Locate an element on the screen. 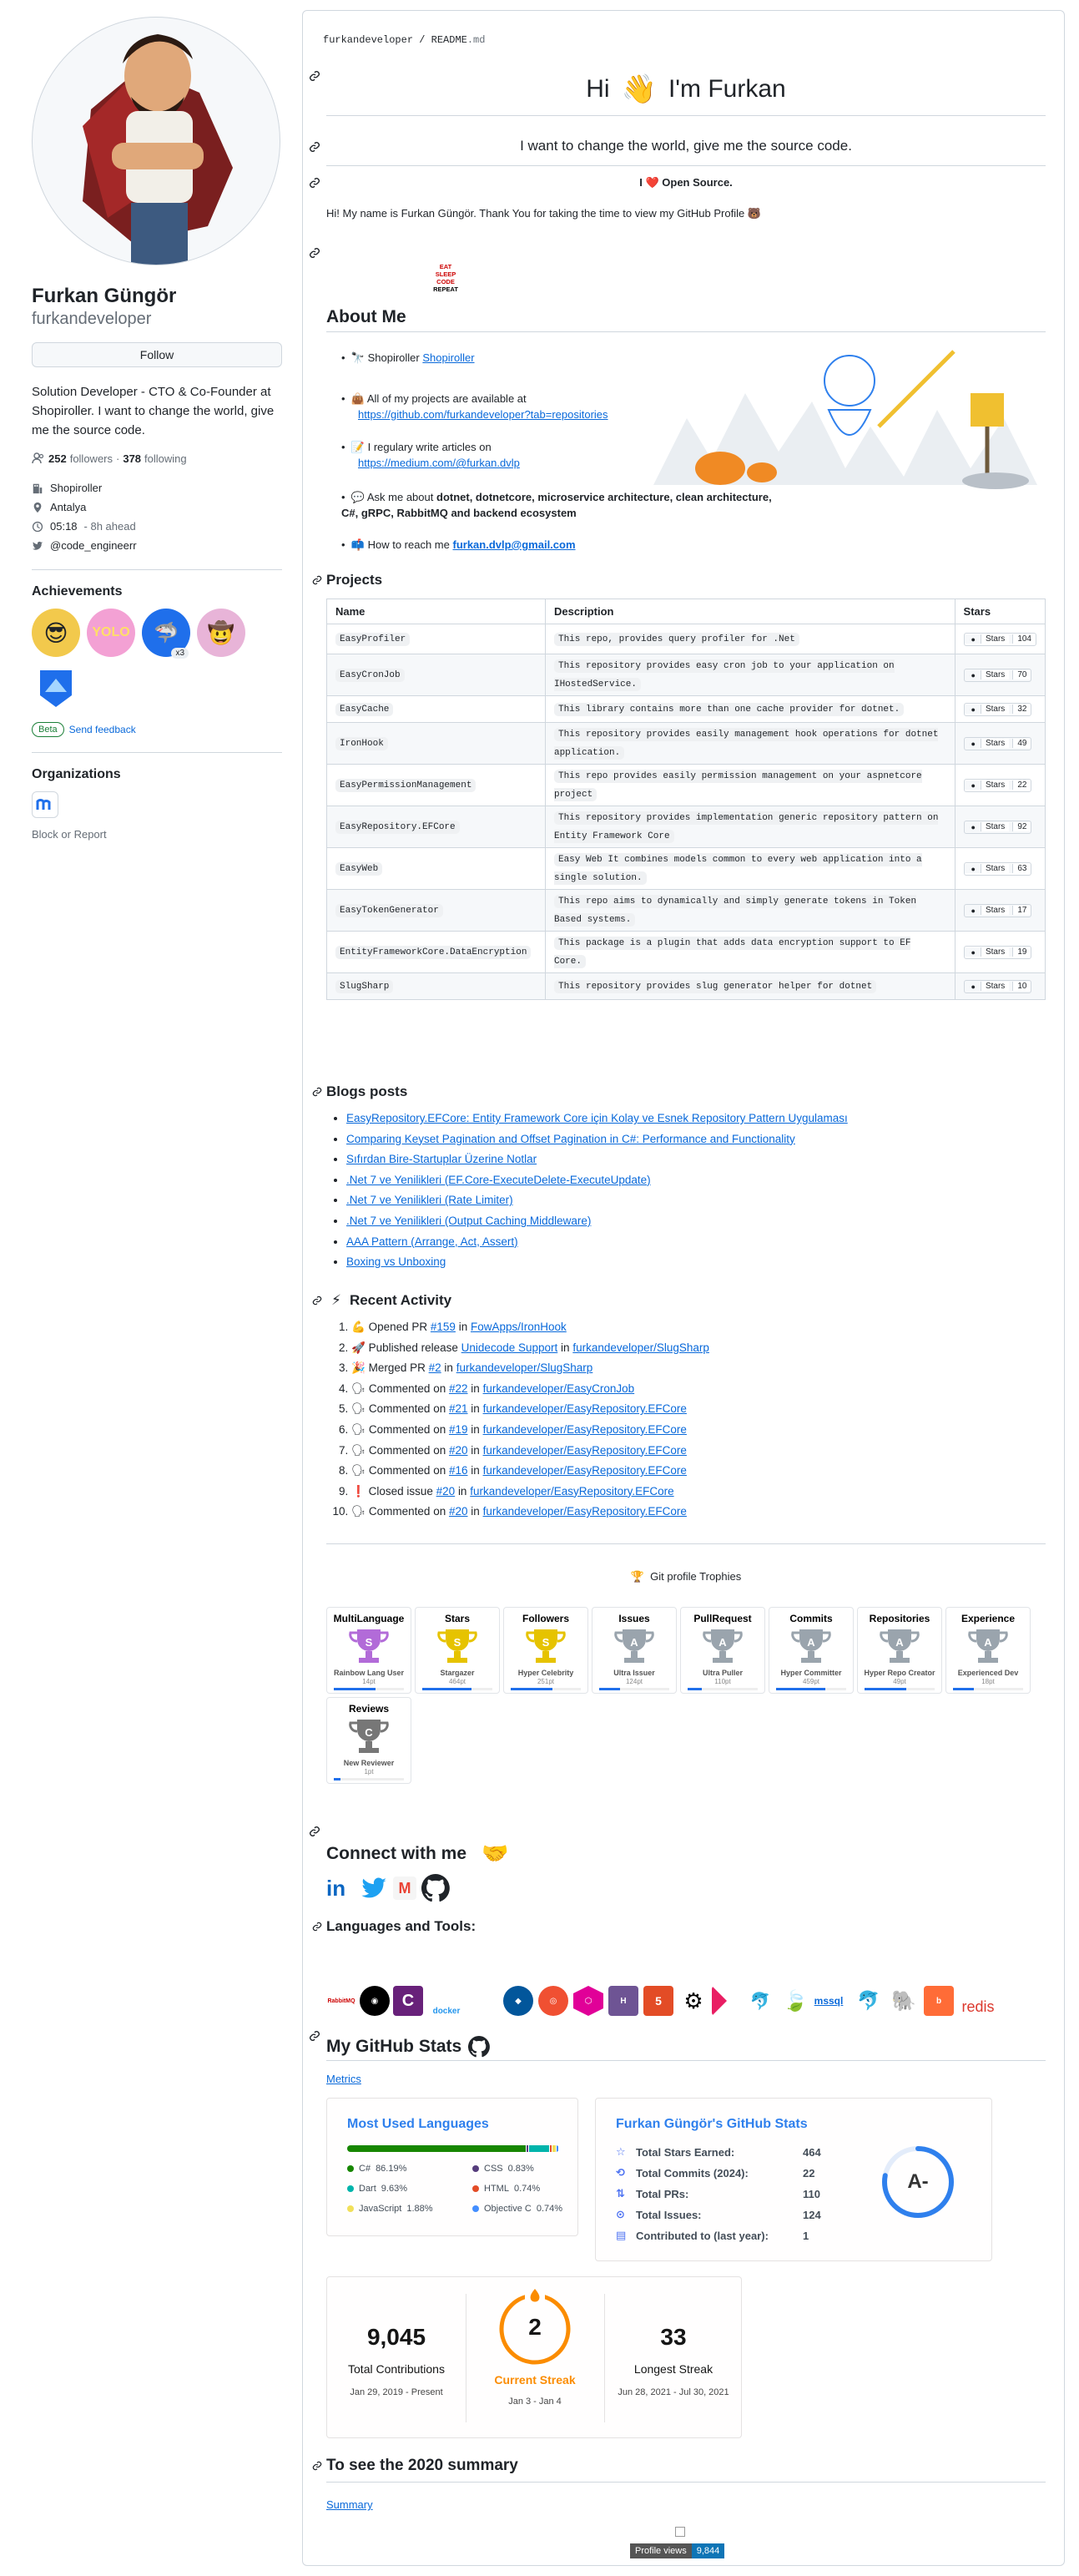 Image resolution: width=1079 pixels, height=2576 pixels. achievement-badge: YOLO is located at coordinates (111, 633).